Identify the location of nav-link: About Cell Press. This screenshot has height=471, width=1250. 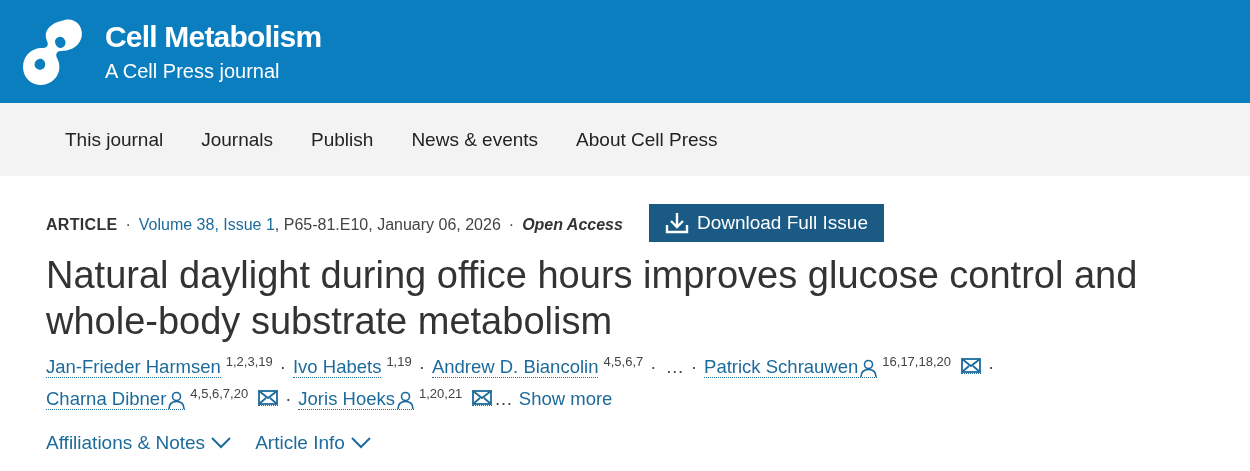
(647, 139).